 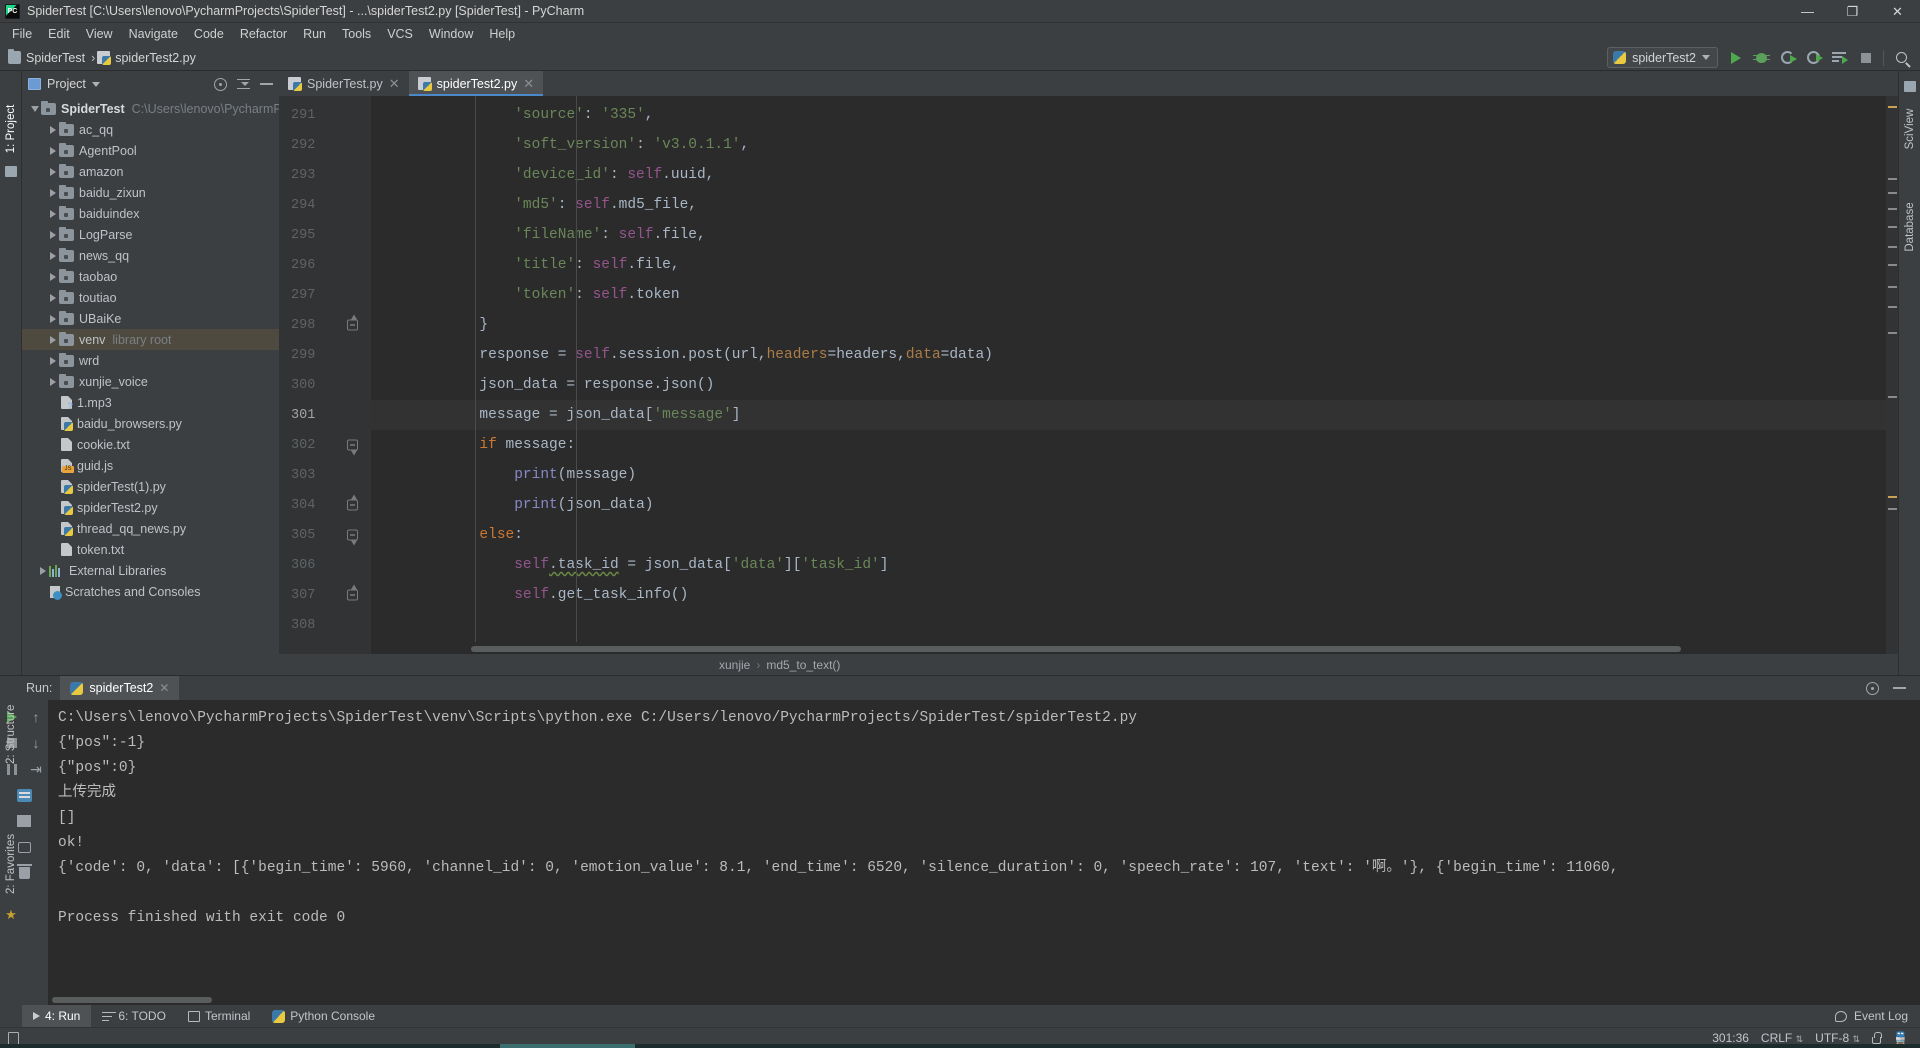 What do you see at coordinates (150, 528) in the screenshot?
I see `tree-row-thread-qq-news-py: thread_qq_news.py` at bounding box center [150, 528].